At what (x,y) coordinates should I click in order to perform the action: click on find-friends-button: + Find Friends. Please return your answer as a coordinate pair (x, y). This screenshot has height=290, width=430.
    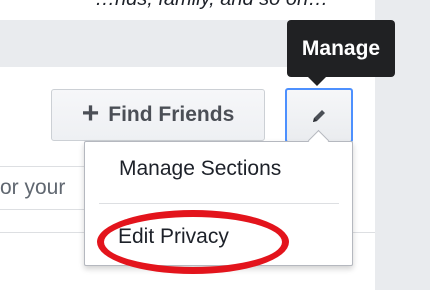
    Looking at the image, I should click on (158, 115).